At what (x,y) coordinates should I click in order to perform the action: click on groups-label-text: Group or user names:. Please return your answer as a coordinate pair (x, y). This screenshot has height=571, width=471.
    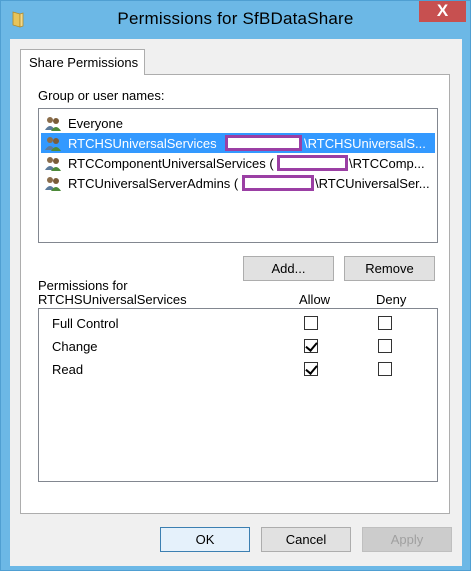
    Looking at the image, I should click on (101, 95).